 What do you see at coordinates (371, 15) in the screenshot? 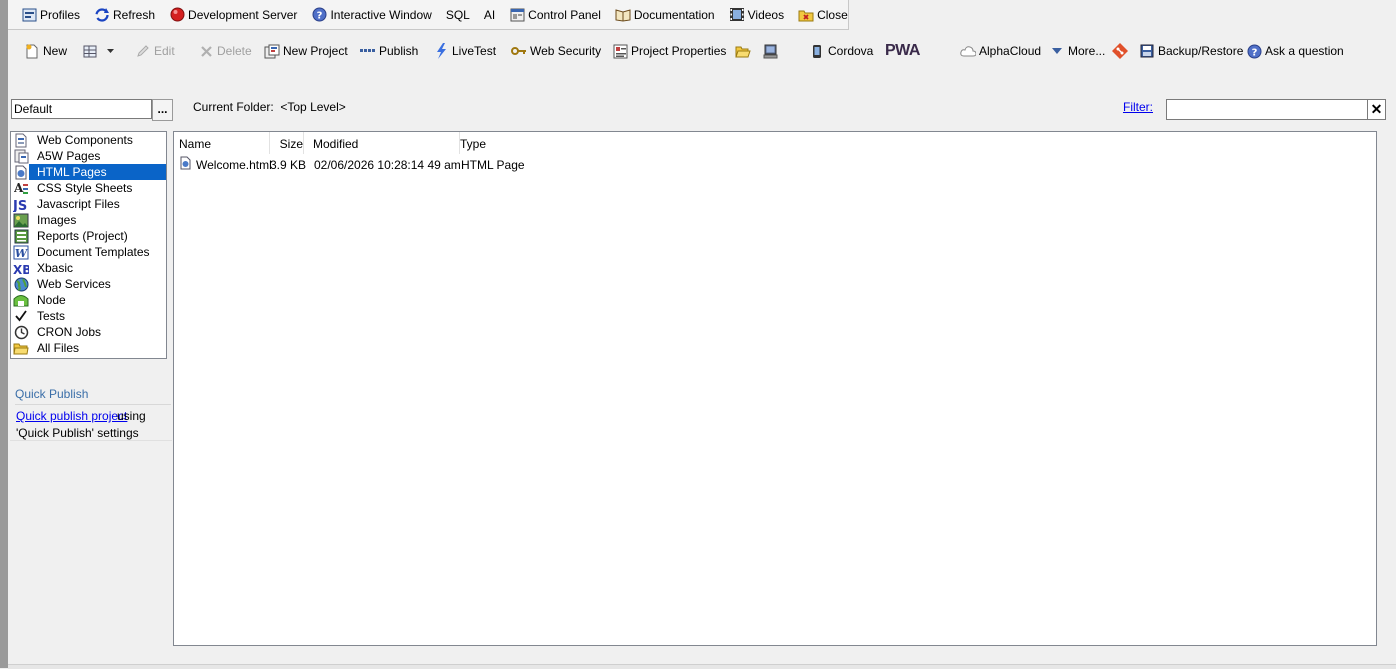
I see `interactive-window-button: ? Interactive Window` at bounding box center [371, 15].